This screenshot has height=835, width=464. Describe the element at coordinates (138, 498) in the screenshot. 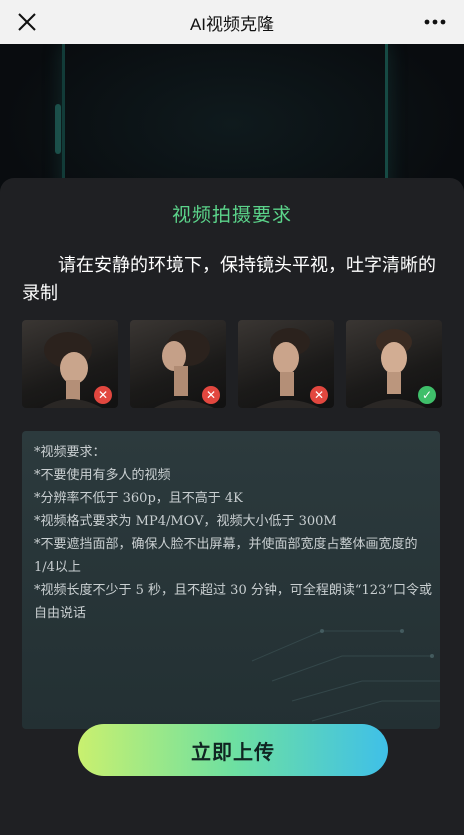

I see `requirement-item: *分辨率不低于 360p，且不高于 4K` at that location.